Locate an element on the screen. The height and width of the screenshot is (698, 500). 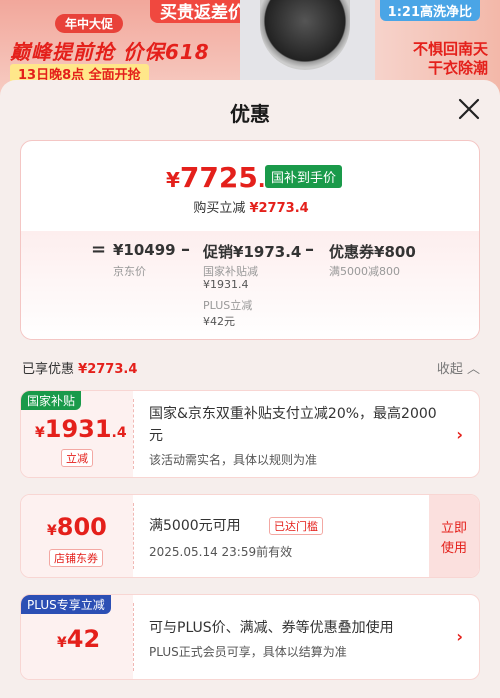
coupon-amount: ¥800 is located at coordinates (77, 527).